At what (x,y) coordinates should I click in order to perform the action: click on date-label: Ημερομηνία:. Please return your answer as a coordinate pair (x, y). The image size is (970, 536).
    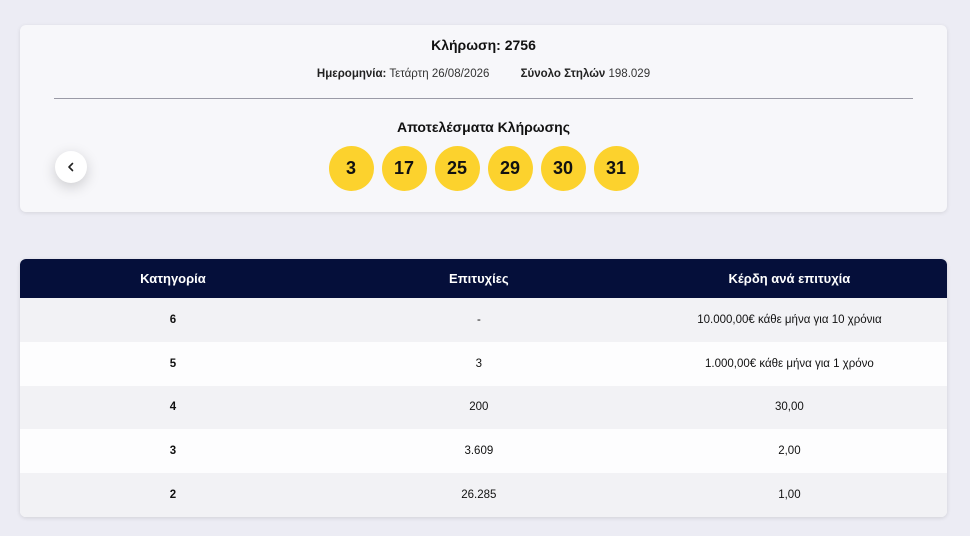
    Looking at the image, I should click on (351, 74).